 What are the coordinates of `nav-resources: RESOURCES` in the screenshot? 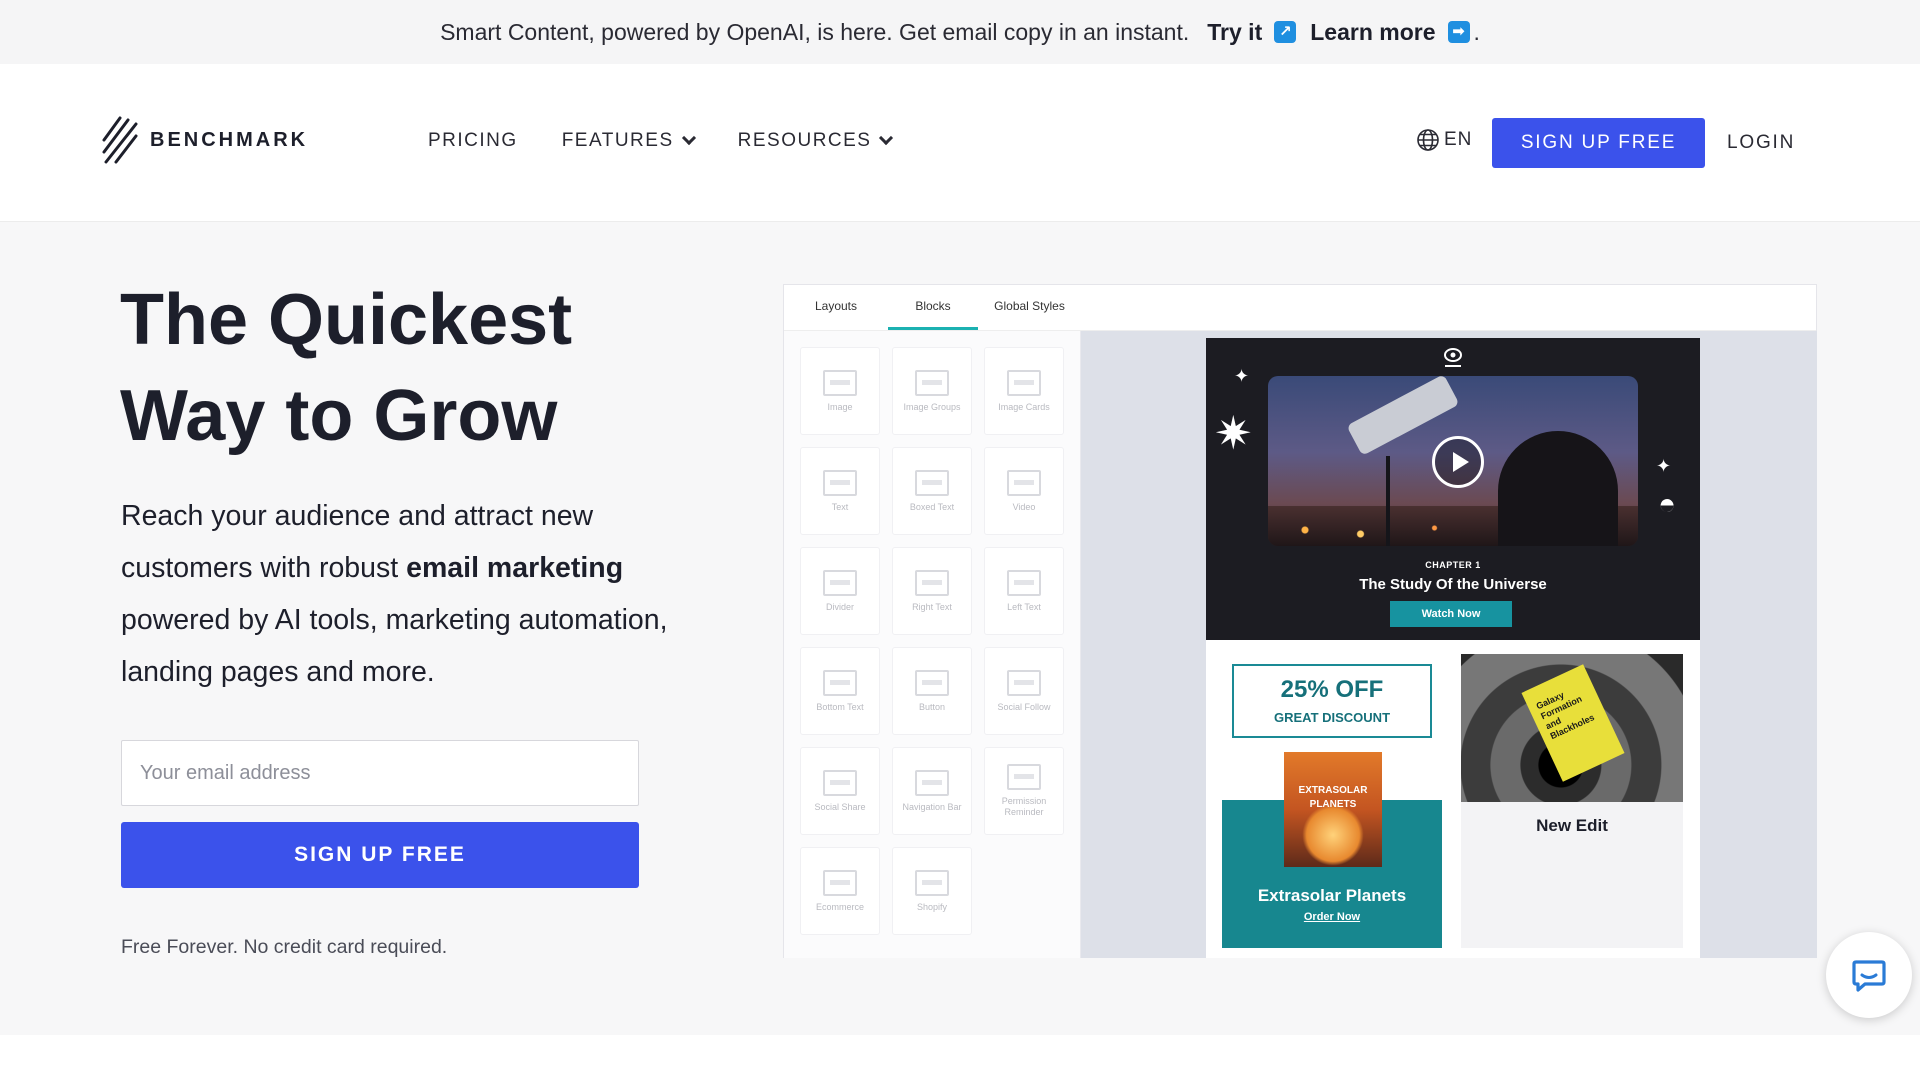 It's located at (815, 141).